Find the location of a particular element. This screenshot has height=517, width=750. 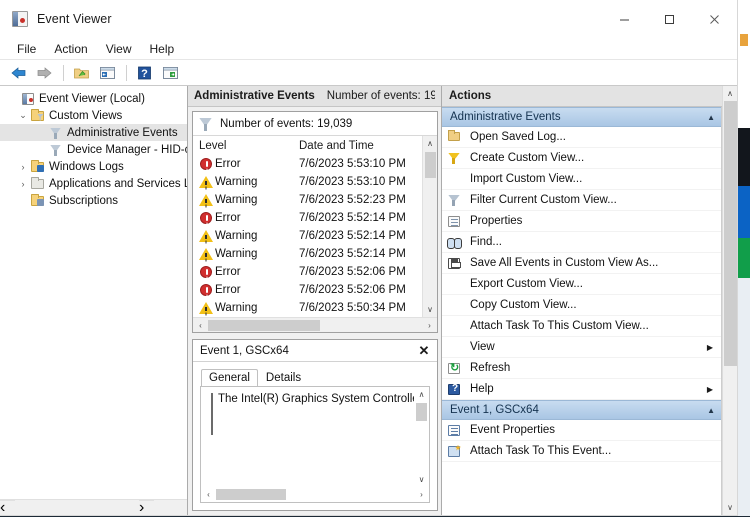

actions-vertical-scrollbar: ∧ ∨ is located at coordinates (729, 300).